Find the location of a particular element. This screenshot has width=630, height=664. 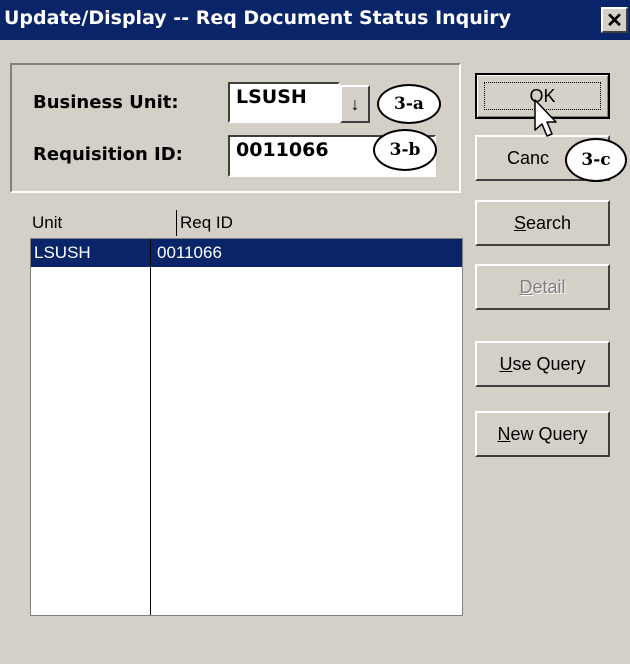

cell-req-id: 0011066 is located at coordinates (189, 252).